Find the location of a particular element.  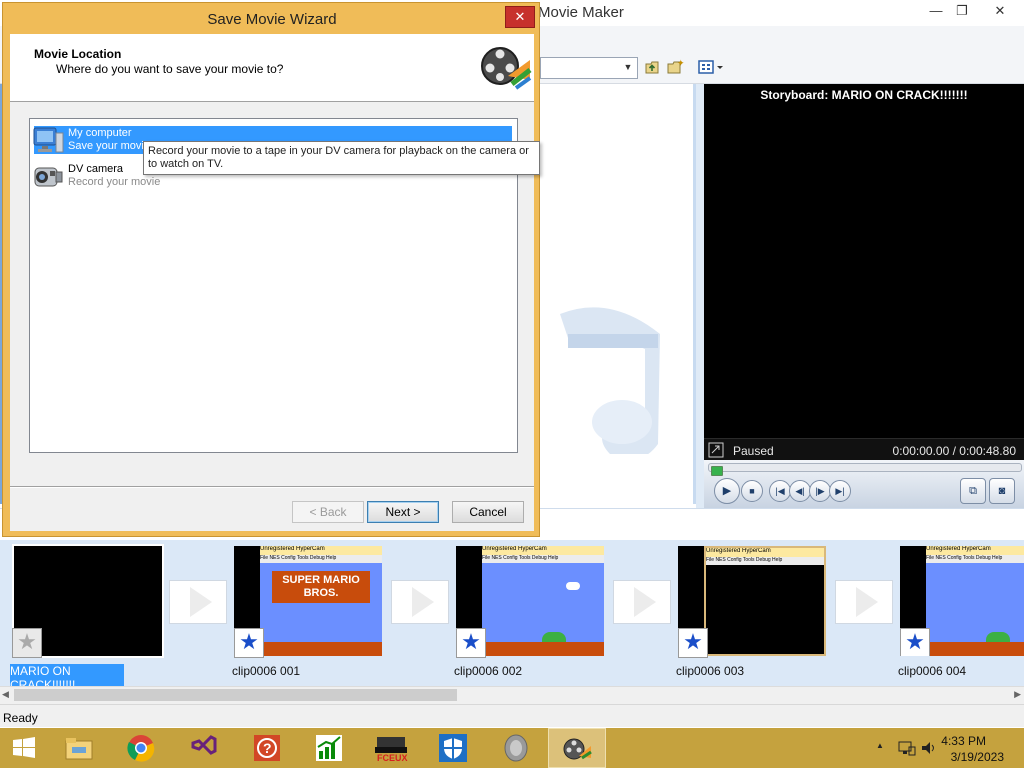

seek-bar is located at coordinates (865, 469).